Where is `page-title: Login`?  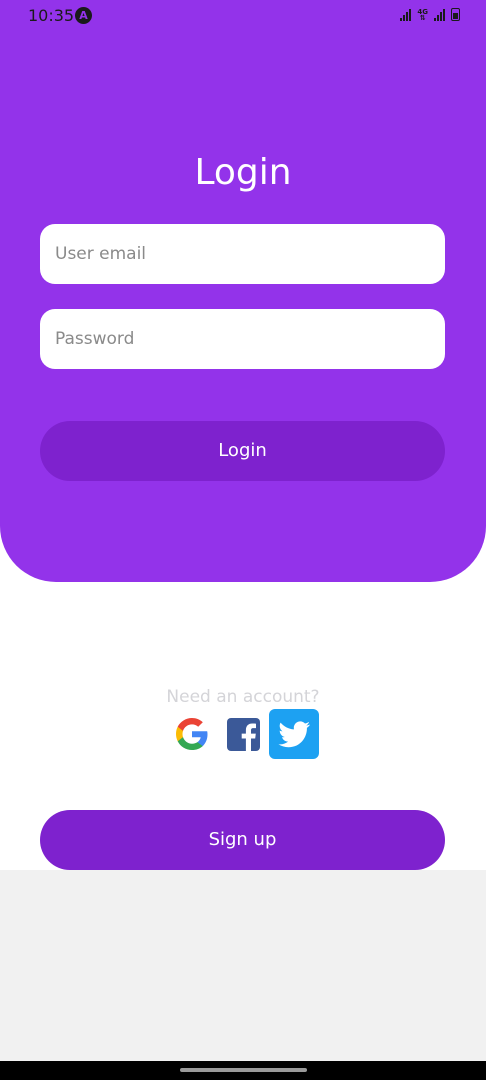
page-title: Login is located at coordinates (243, 172).